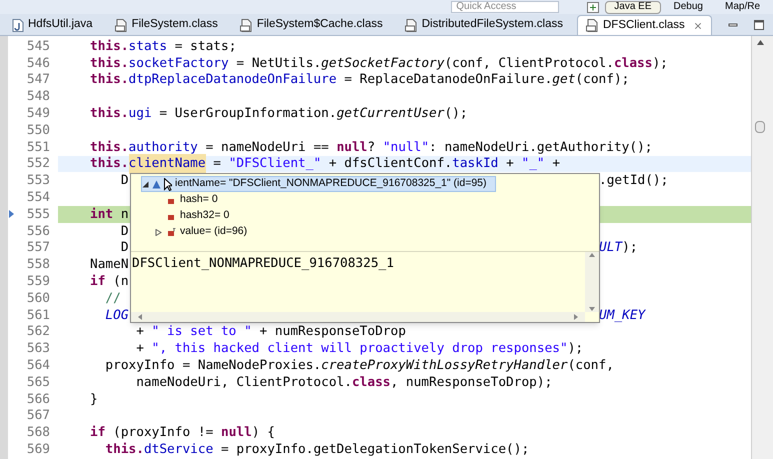 The image size is (773, 459). I want to click on line-number: 546, so click(38, 63).